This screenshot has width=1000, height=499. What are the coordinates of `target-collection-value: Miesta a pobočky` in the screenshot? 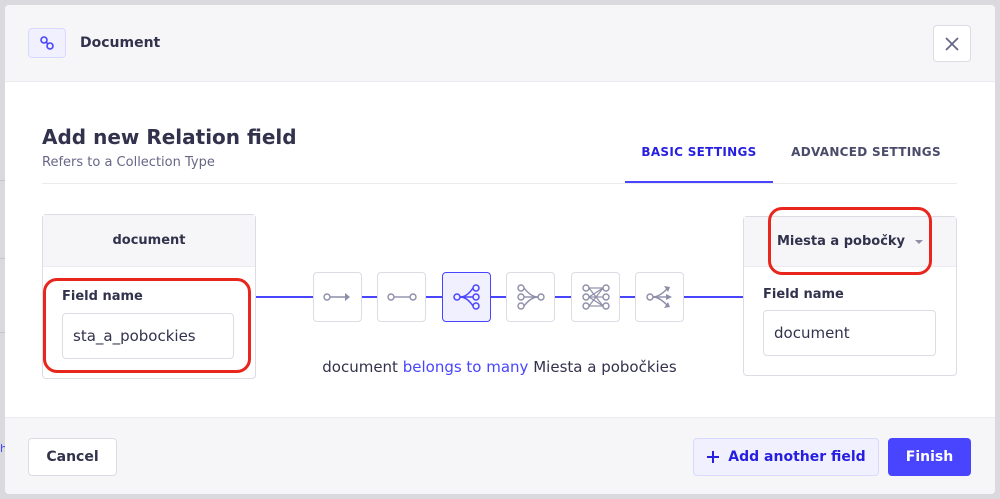 It's located at (841, 241).